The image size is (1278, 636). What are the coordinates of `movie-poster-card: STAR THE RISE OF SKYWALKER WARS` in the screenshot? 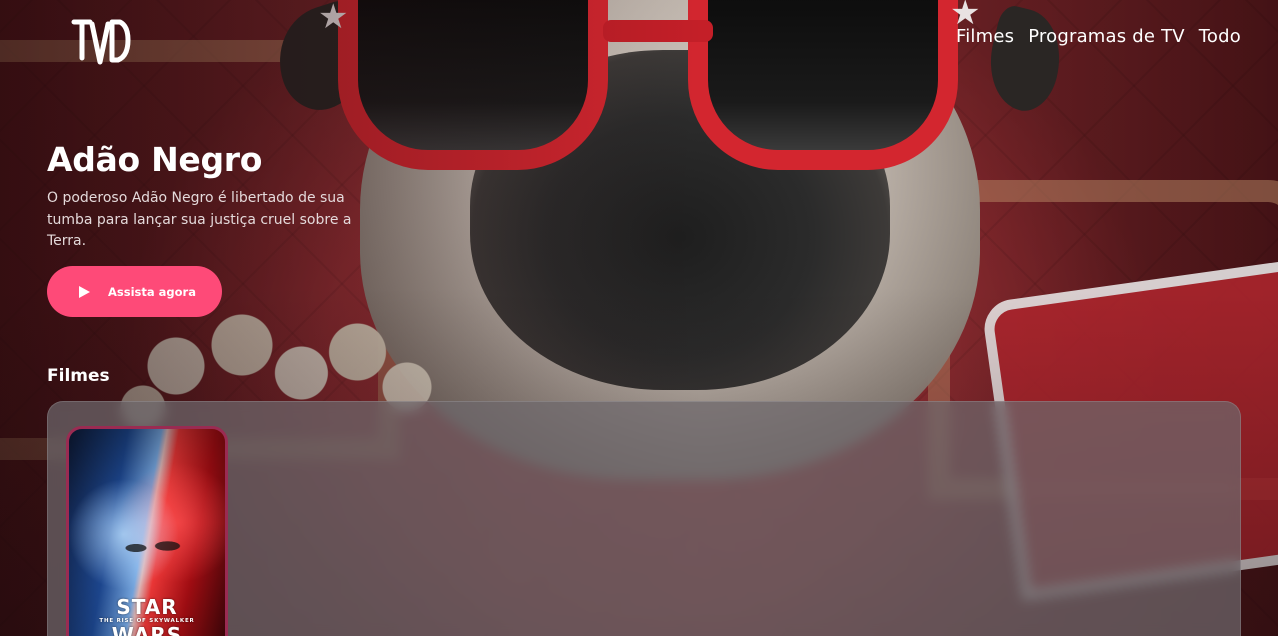 It's located at (147, 531).